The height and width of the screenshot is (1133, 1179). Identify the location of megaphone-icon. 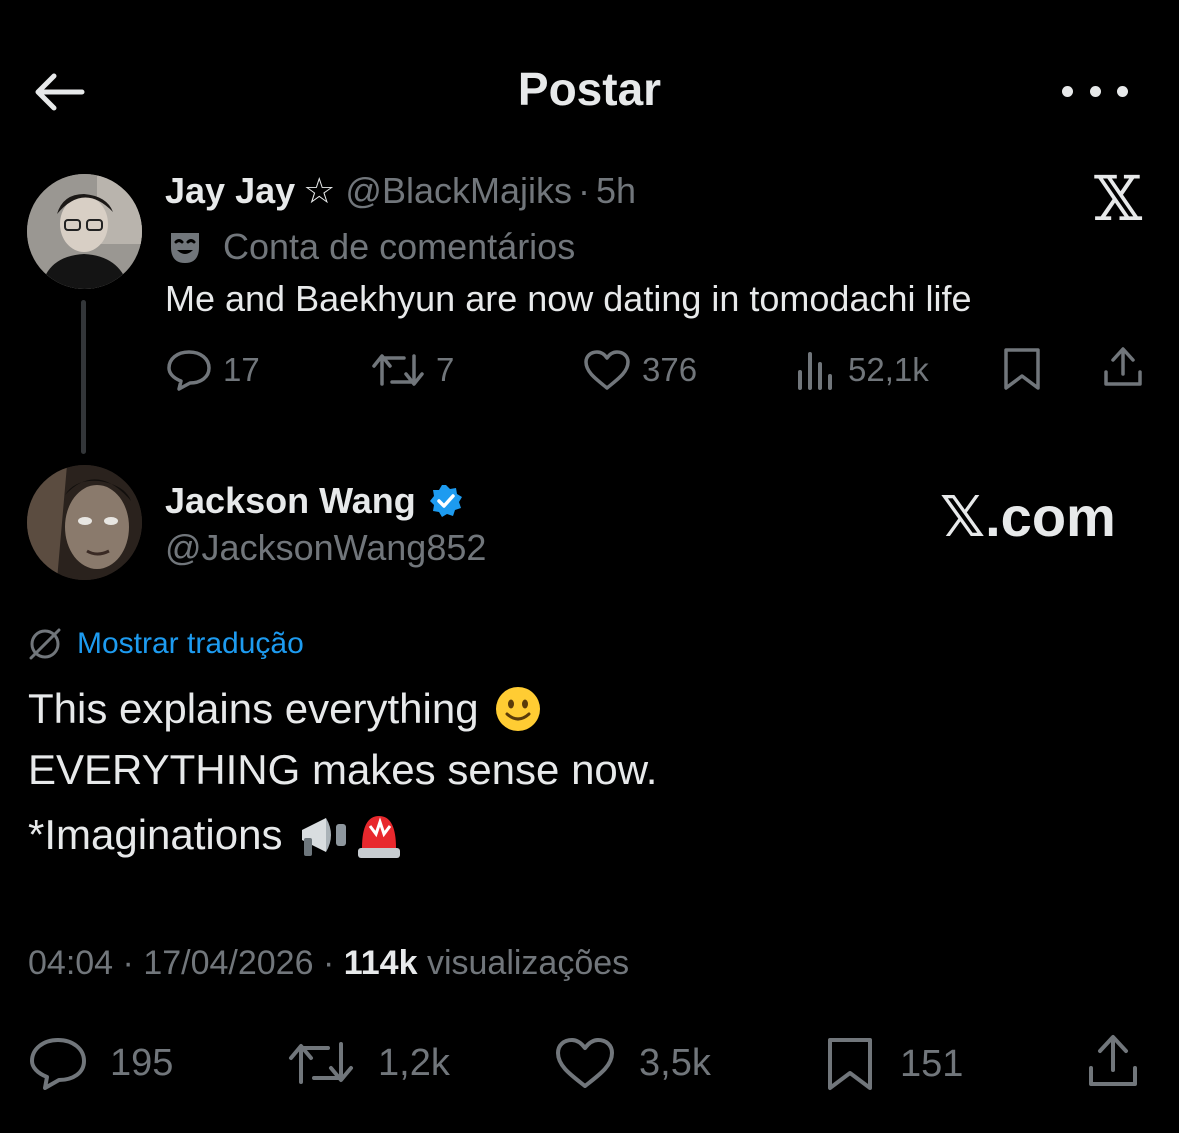
(324, 837).